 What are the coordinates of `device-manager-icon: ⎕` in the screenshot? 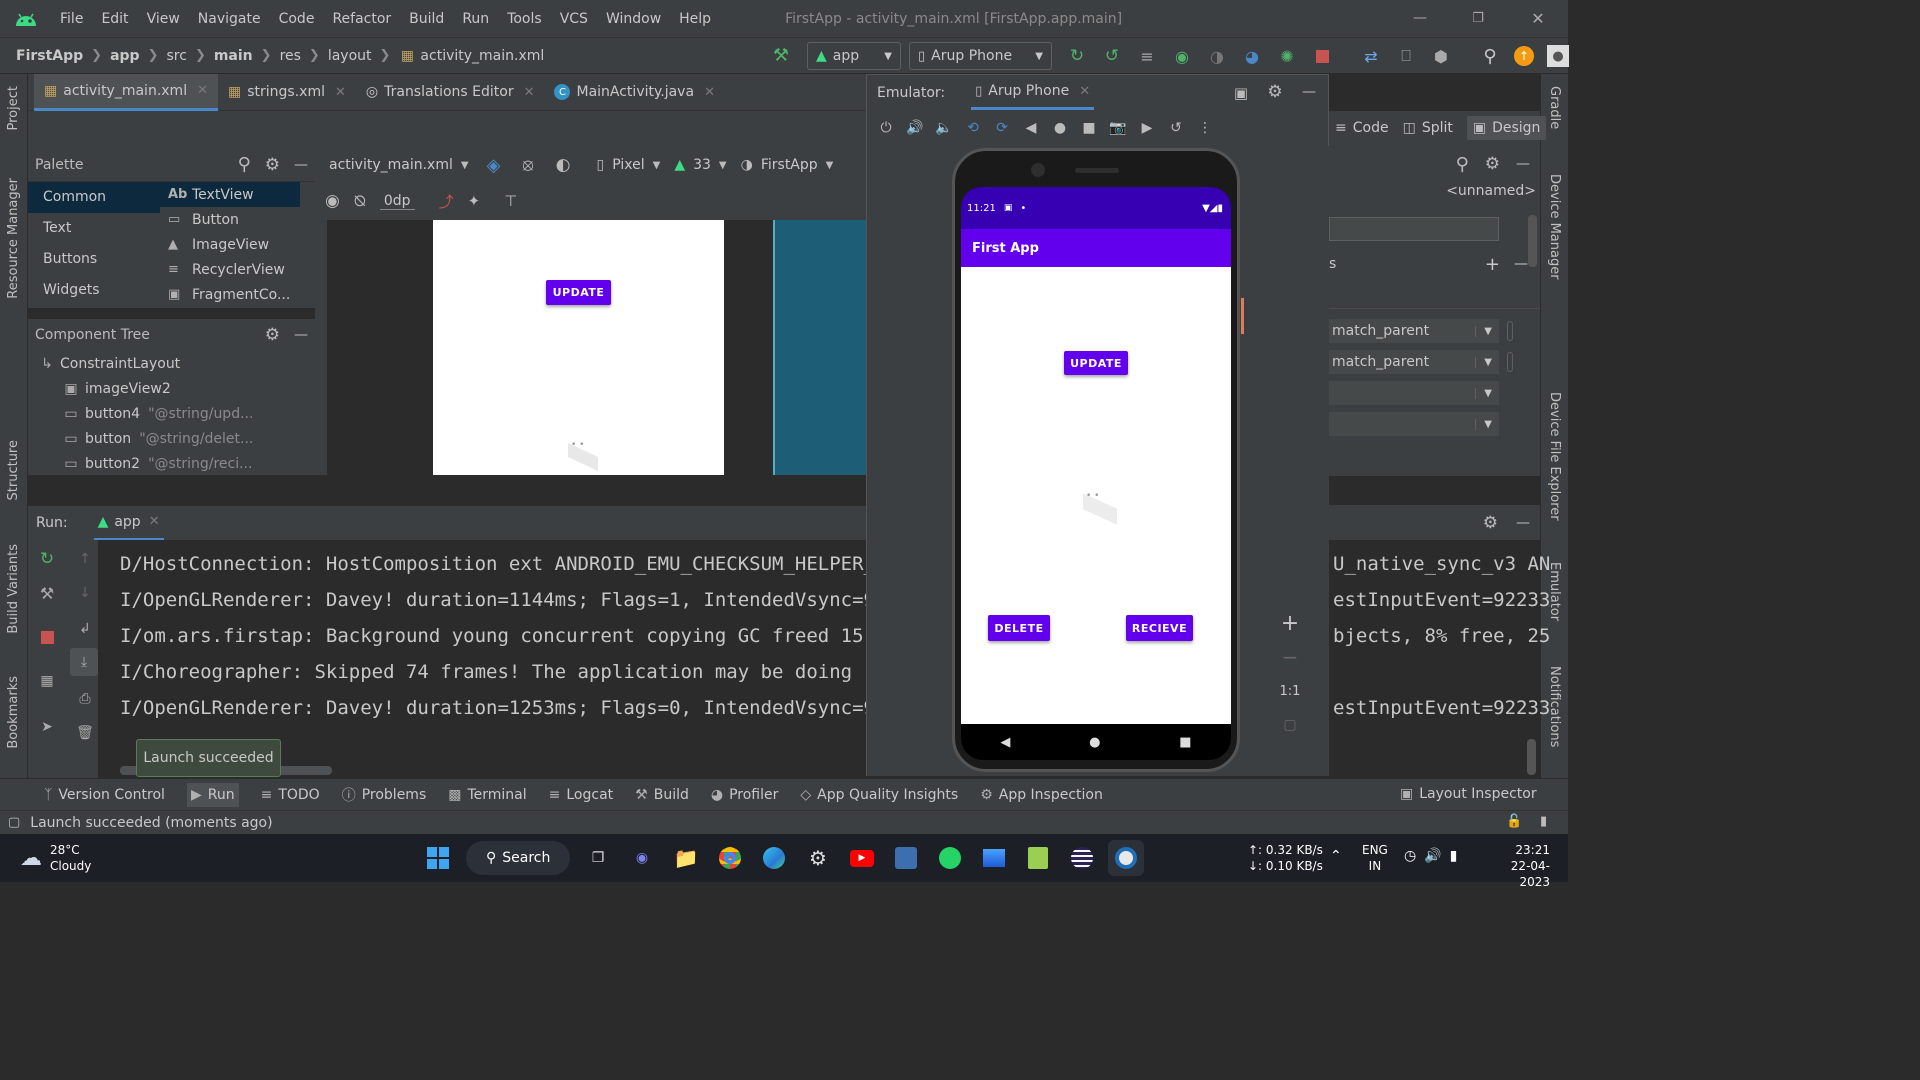 It's located at (1406, 56).